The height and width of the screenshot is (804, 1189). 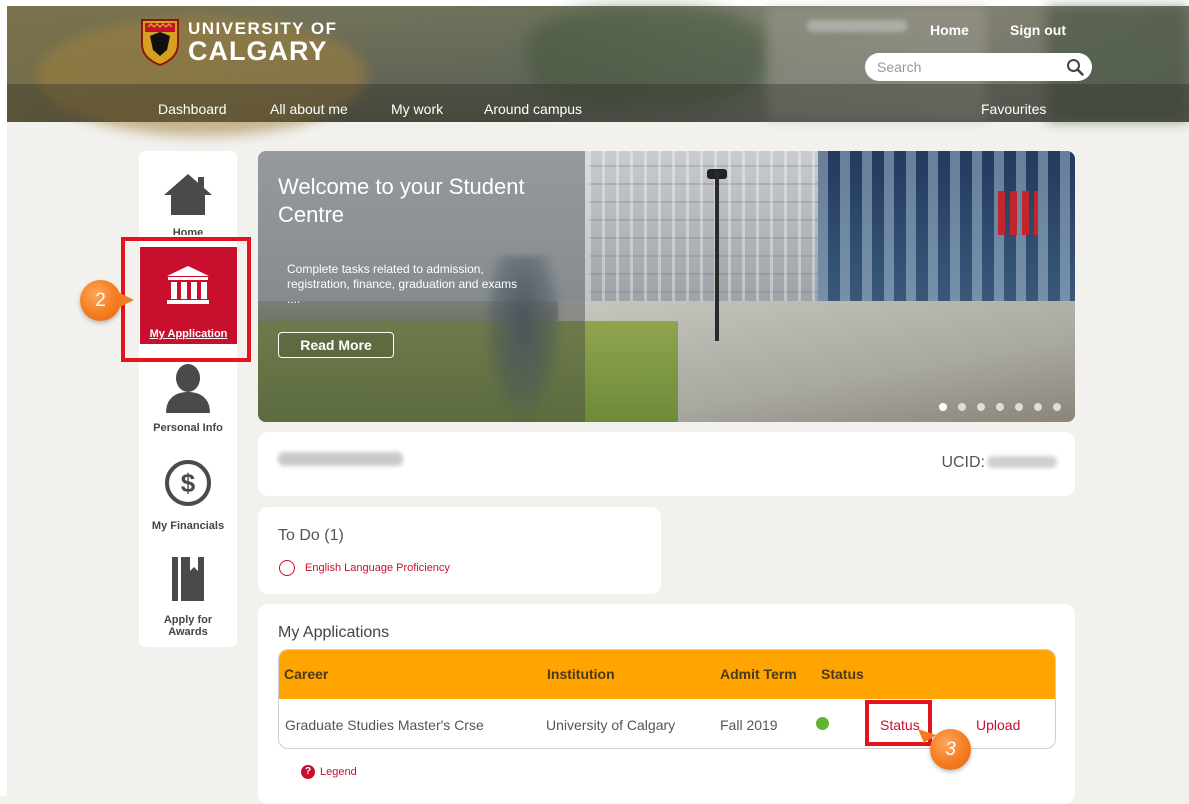 I want to click on page-left-border, so click(x=3, y=398).